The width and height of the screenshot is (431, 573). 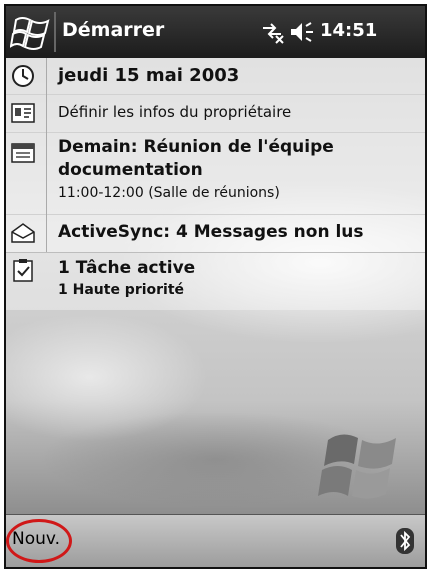 I want to click on today-item-activesync: ActiveSync: 4 Messages non lus, so click(x=215, y=233).